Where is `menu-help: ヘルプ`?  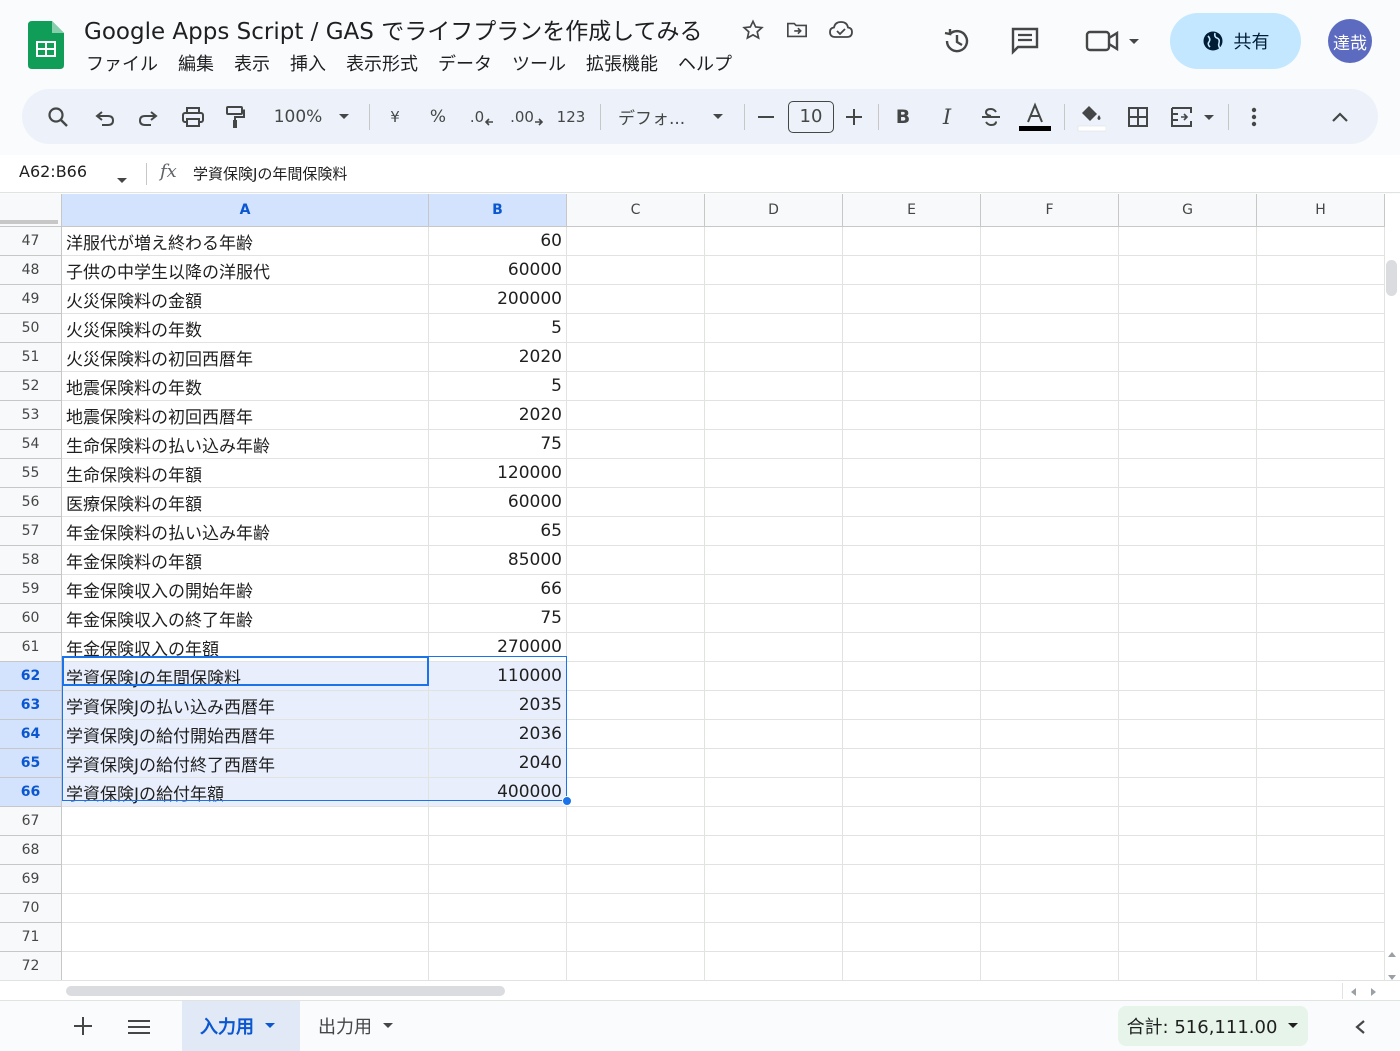 menu-help: ヘルプ is located at coordinates (705, 65).